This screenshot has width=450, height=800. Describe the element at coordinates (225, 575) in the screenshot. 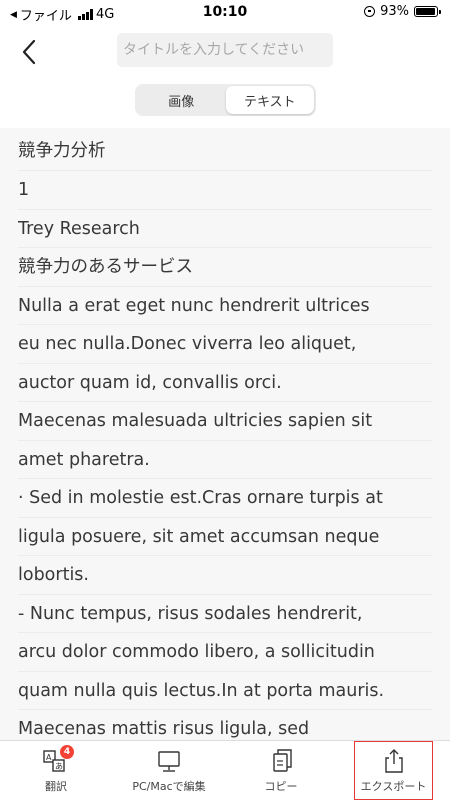

I see `text-line: lobortis.` at that location.